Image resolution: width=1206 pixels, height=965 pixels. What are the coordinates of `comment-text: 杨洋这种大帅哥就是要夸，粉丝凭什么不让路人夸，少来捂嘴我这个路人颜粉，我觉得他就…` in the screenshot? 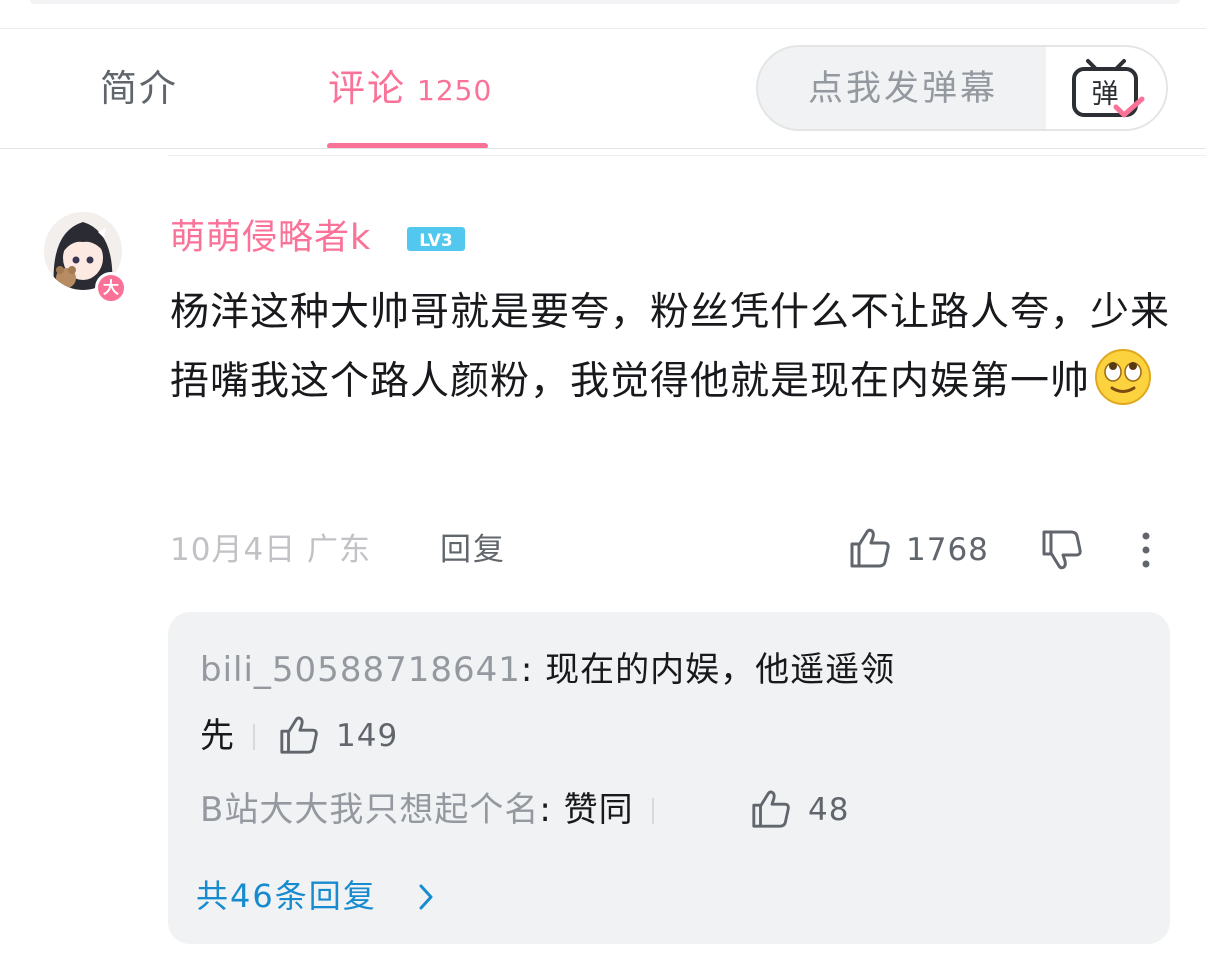 It's located at (670, 347).